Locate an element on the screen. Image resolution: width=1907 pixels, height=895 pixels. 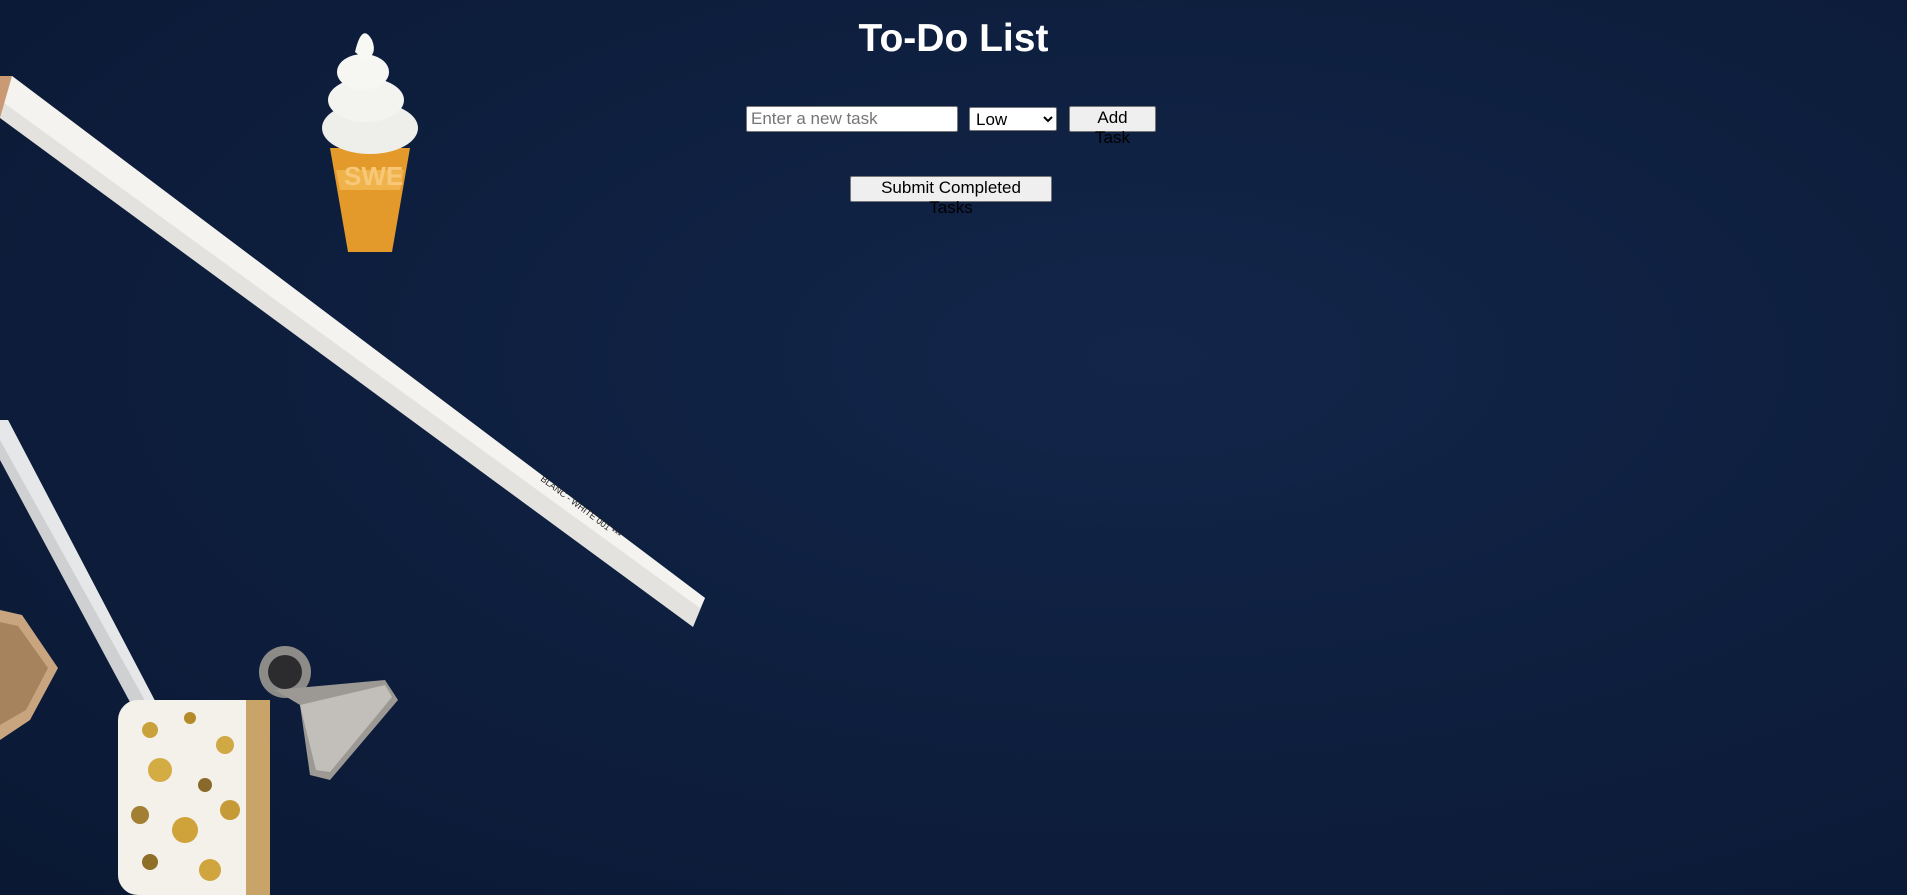
add-task-button: Add Task is located at coordinates (1112, 126).